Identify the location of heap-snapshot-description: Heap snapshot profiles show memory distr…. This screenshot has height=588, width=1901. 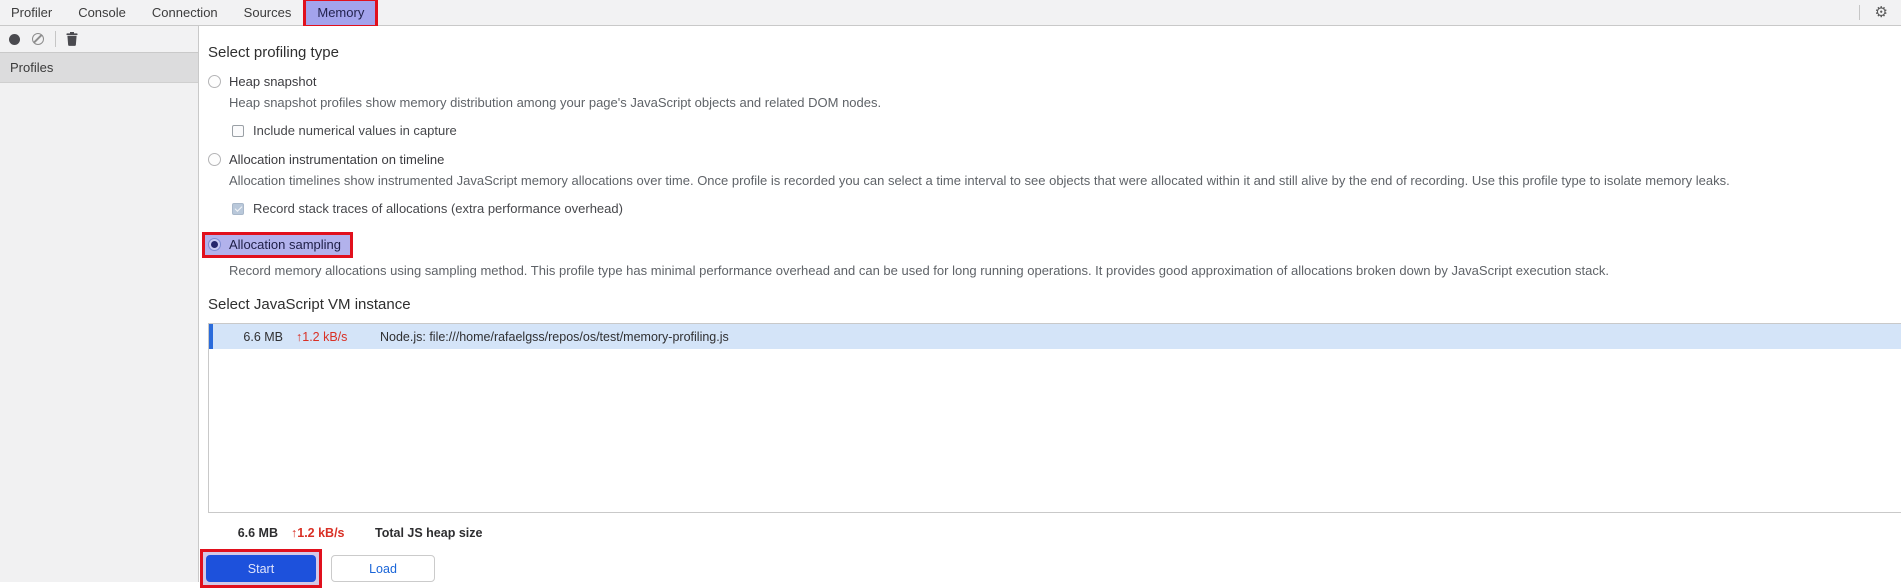
(555, 102).